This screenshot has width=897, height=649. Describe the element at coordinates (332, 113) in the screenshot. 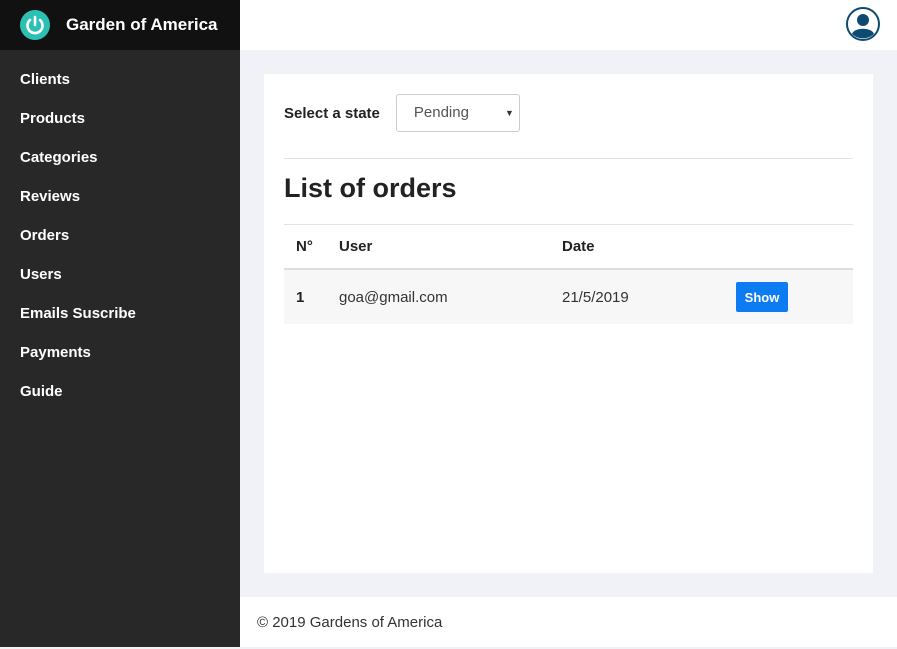

I see `state-filter-label: Select a state` at that location.